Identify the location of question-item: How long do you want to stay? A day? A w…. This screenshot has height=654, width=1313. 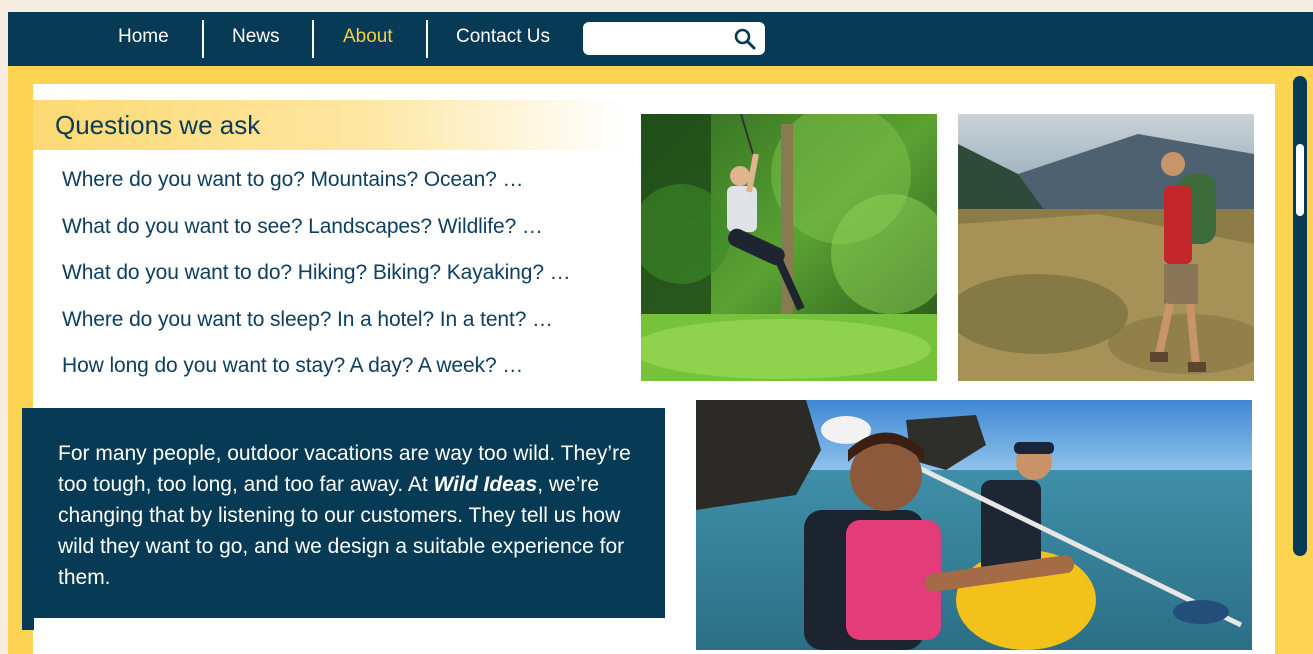
(293, 365).